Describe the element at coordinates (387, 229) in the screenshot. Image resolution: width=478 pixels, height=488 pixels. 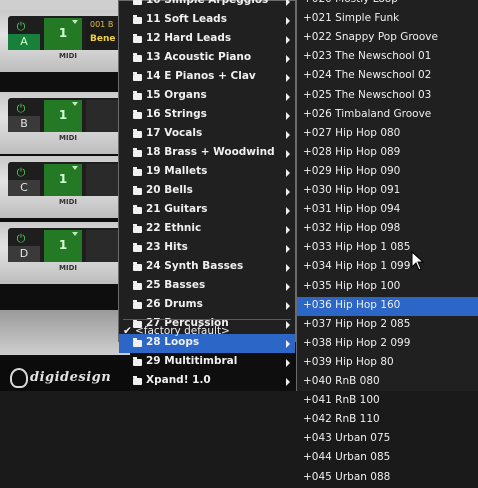
I see `loop-preset-item: +032 Hip Hop 098` at that location.